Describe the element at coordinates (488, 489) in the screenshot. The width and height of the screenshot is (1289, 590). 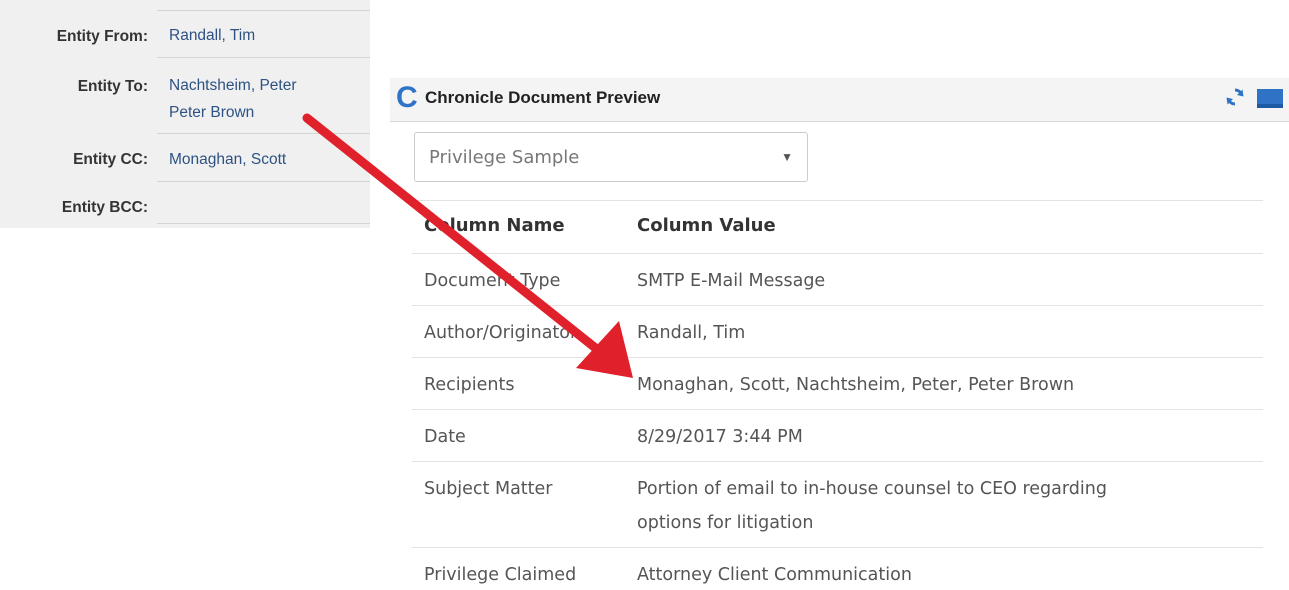
I see `table-row-name: Subject Matter` at that location.